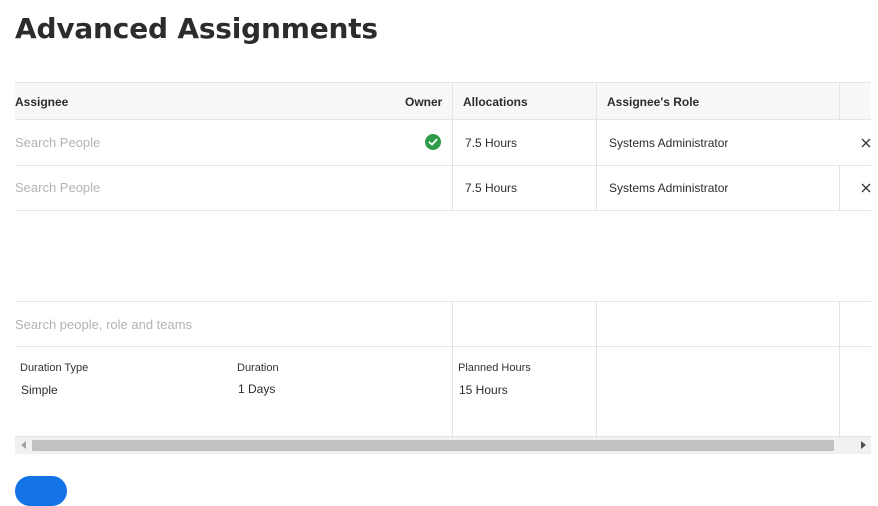 The height and width of the screenshot is (506, 878). I want to click on duration-value: 1 Days, so click(256, 389).